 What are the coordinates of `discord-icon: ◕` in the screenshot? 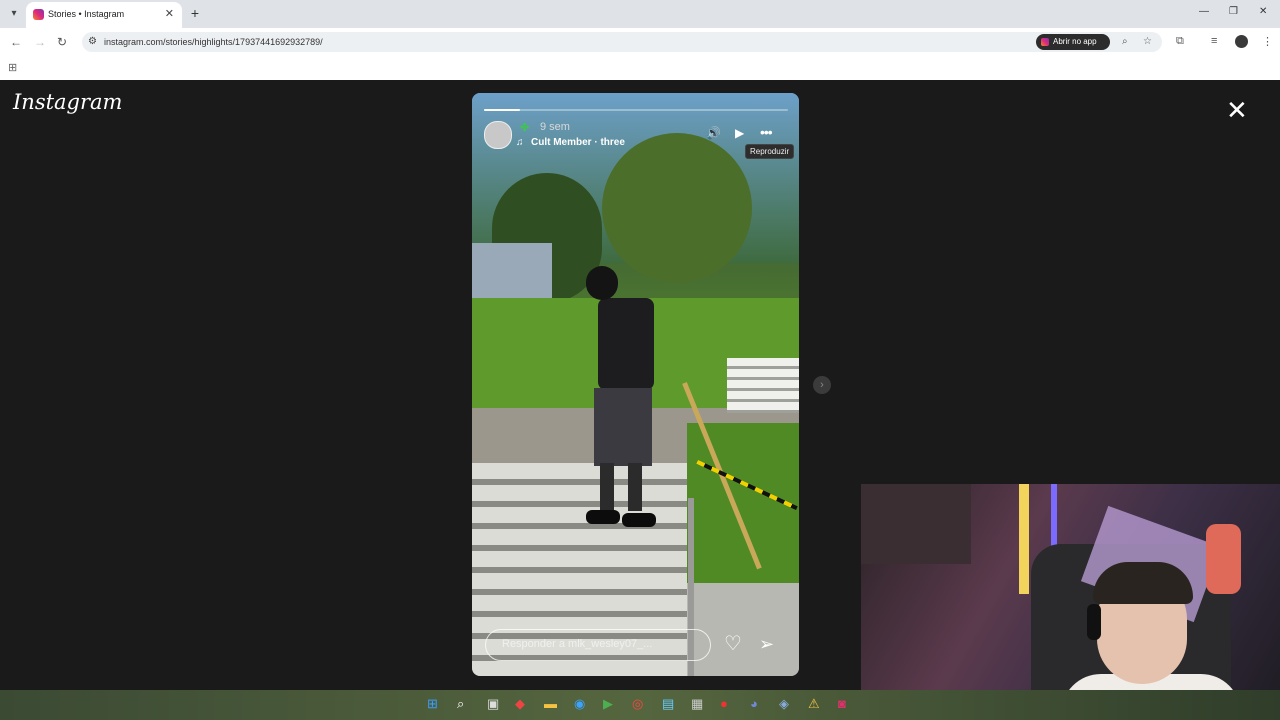 It's located at (754, 704).